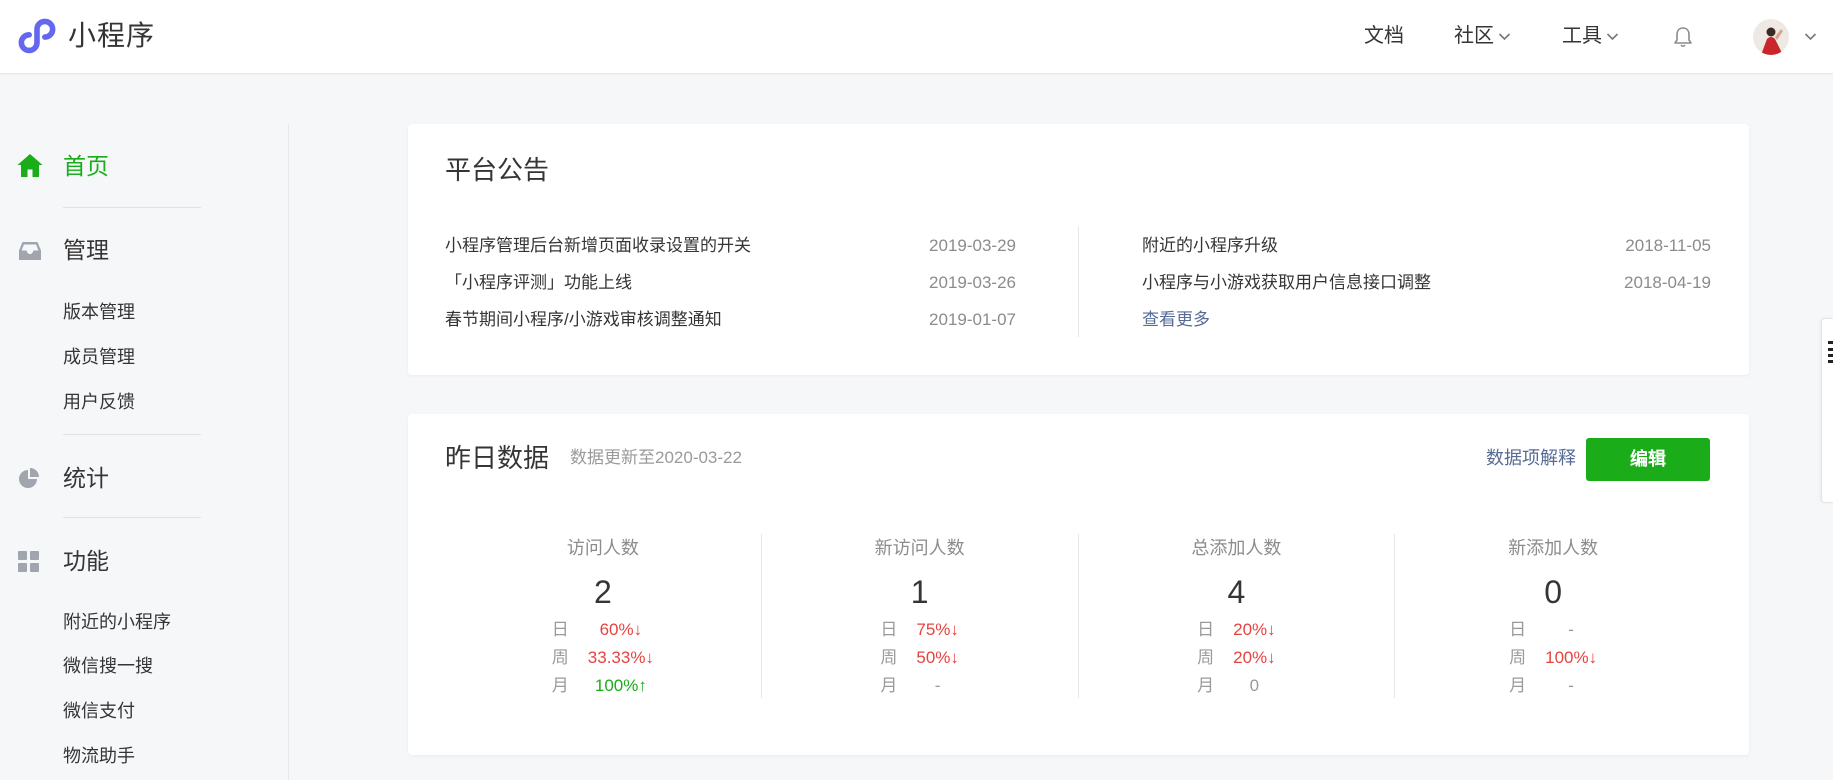  What do you see at coordinates (1210, 245) in the screenshot?
I see `announcement-title: 附近的小程序升级` at bounding box center [1210, 245].